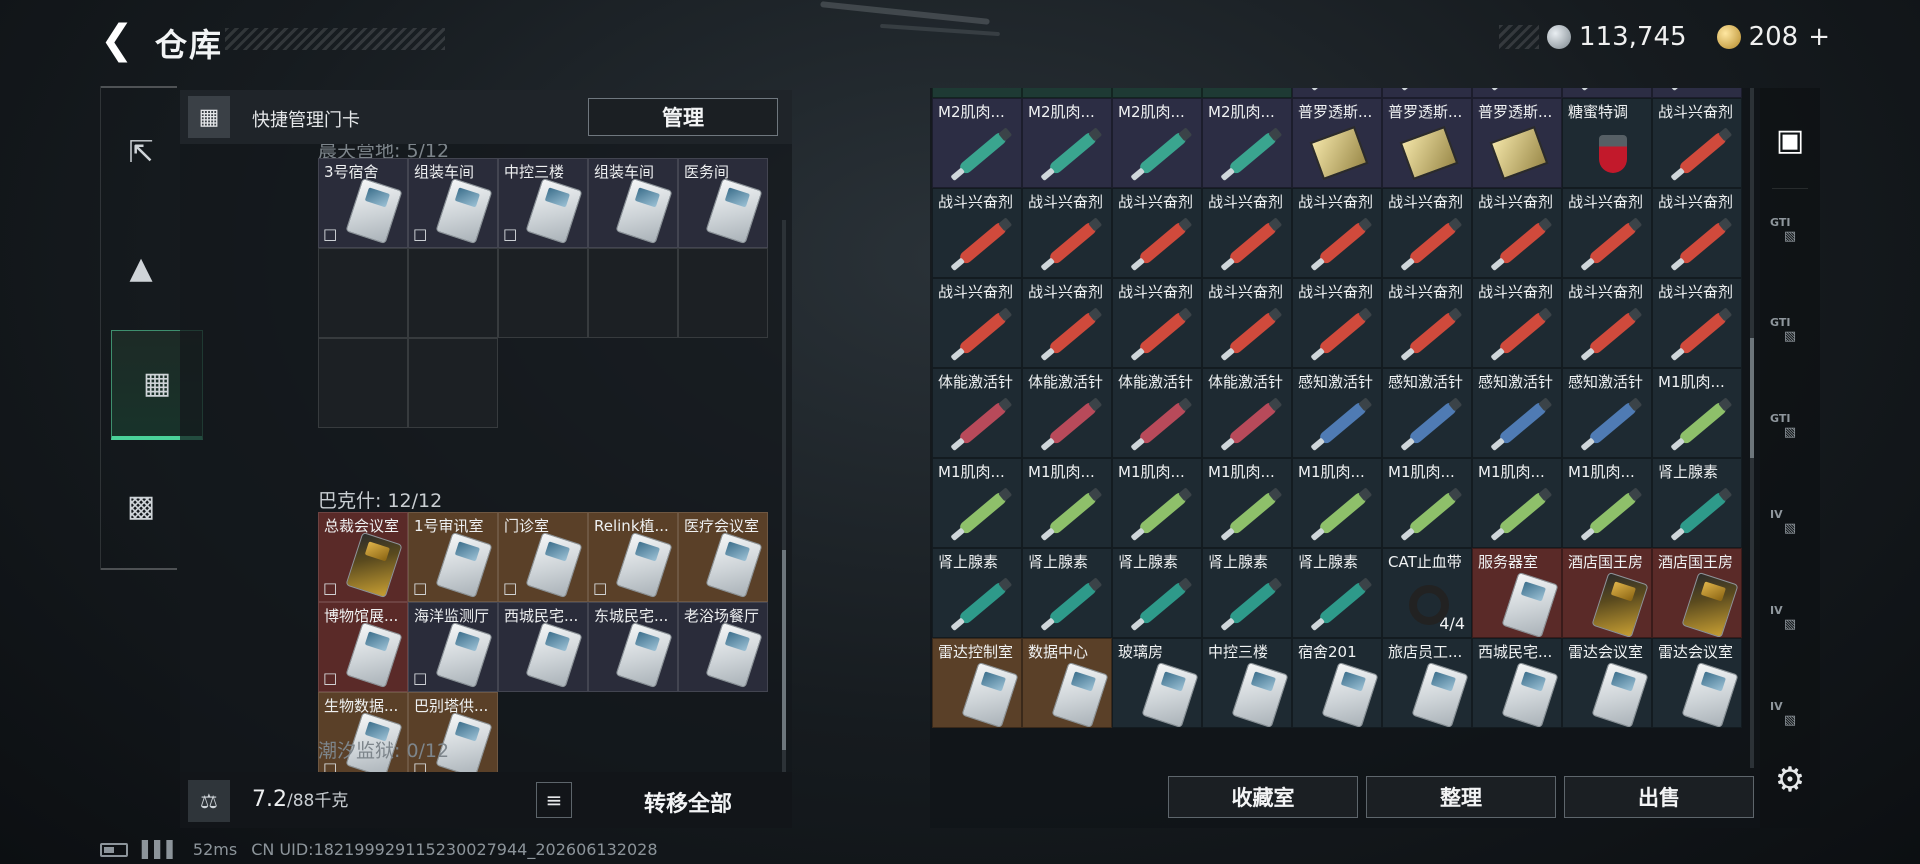  I want to click on back-arrow-icon: ❮, so click(118, 40).